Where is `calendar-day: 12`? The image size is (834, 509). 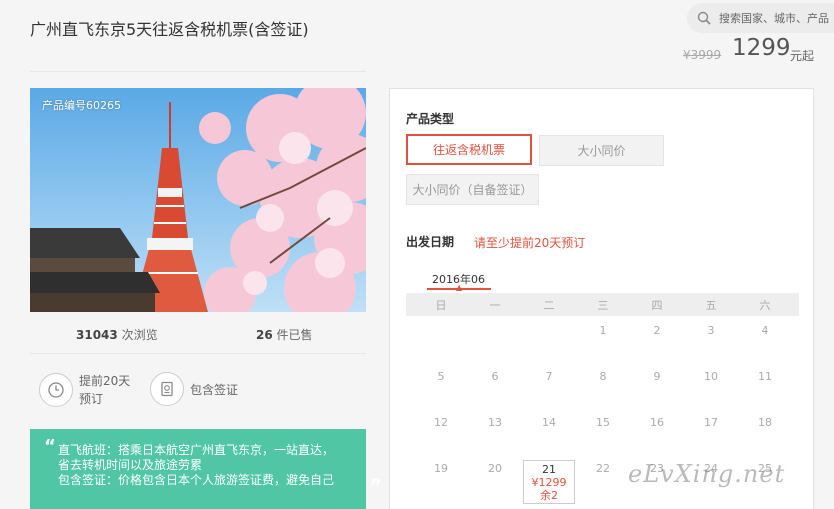 calendar-day: 12 is located at coordinates (441, 422).